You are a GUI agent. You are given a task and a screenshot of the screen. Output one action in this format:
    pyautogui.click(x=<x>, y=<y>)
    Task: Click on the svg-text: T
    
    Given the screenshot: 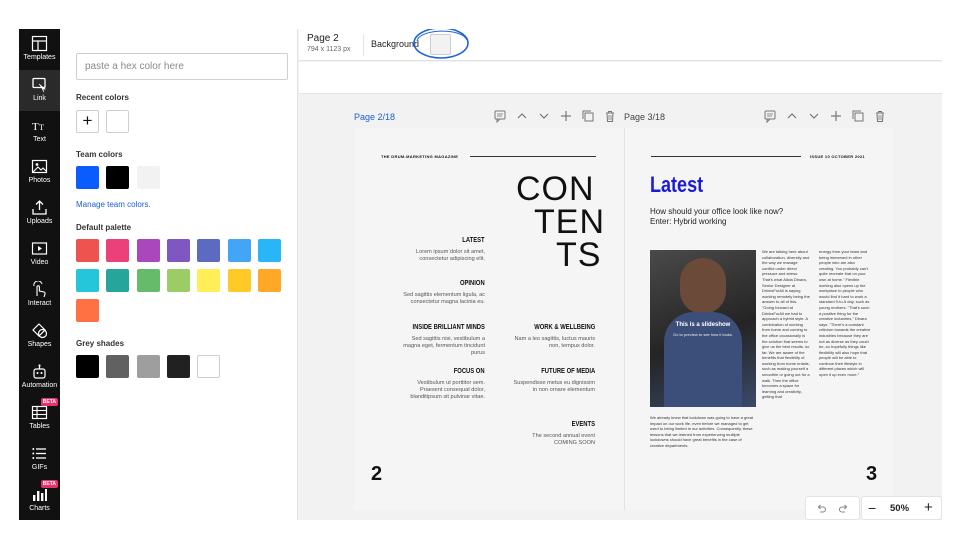 What is the action you would take?
    pyautogui.click(x=35, y=127)
    